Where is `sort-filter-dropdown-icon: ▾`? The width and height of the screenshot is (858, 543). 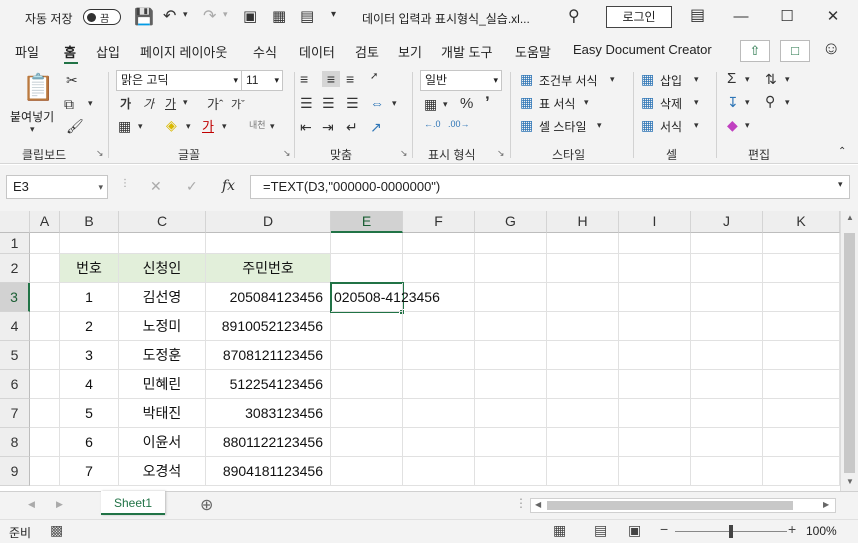 sort-filter-dropdown-icon: ▾ is located at coordinates (787, 79).